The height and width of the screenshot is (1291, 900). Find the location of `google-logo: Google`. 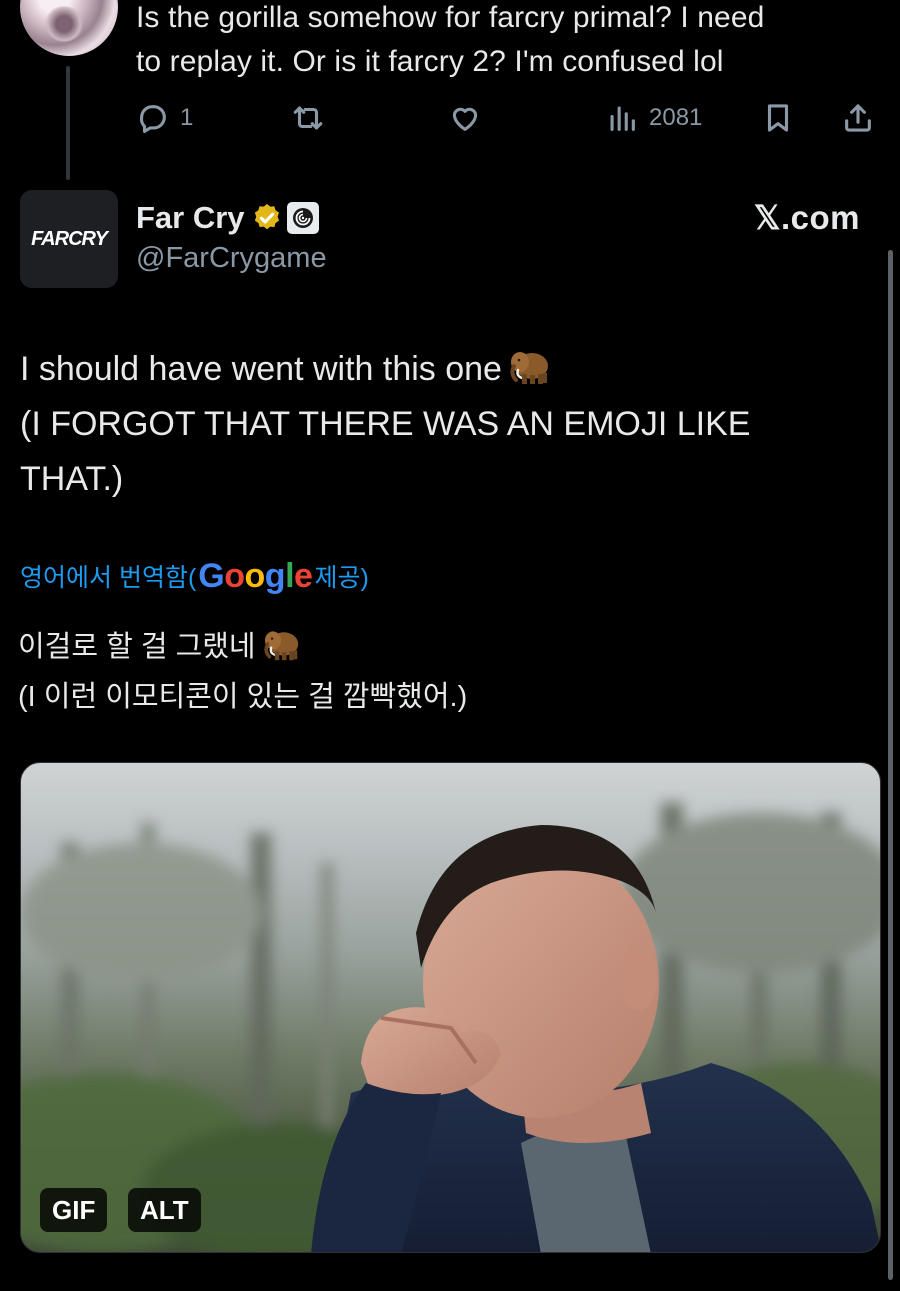

google-logo: Google is located at coordinates (255, 576).